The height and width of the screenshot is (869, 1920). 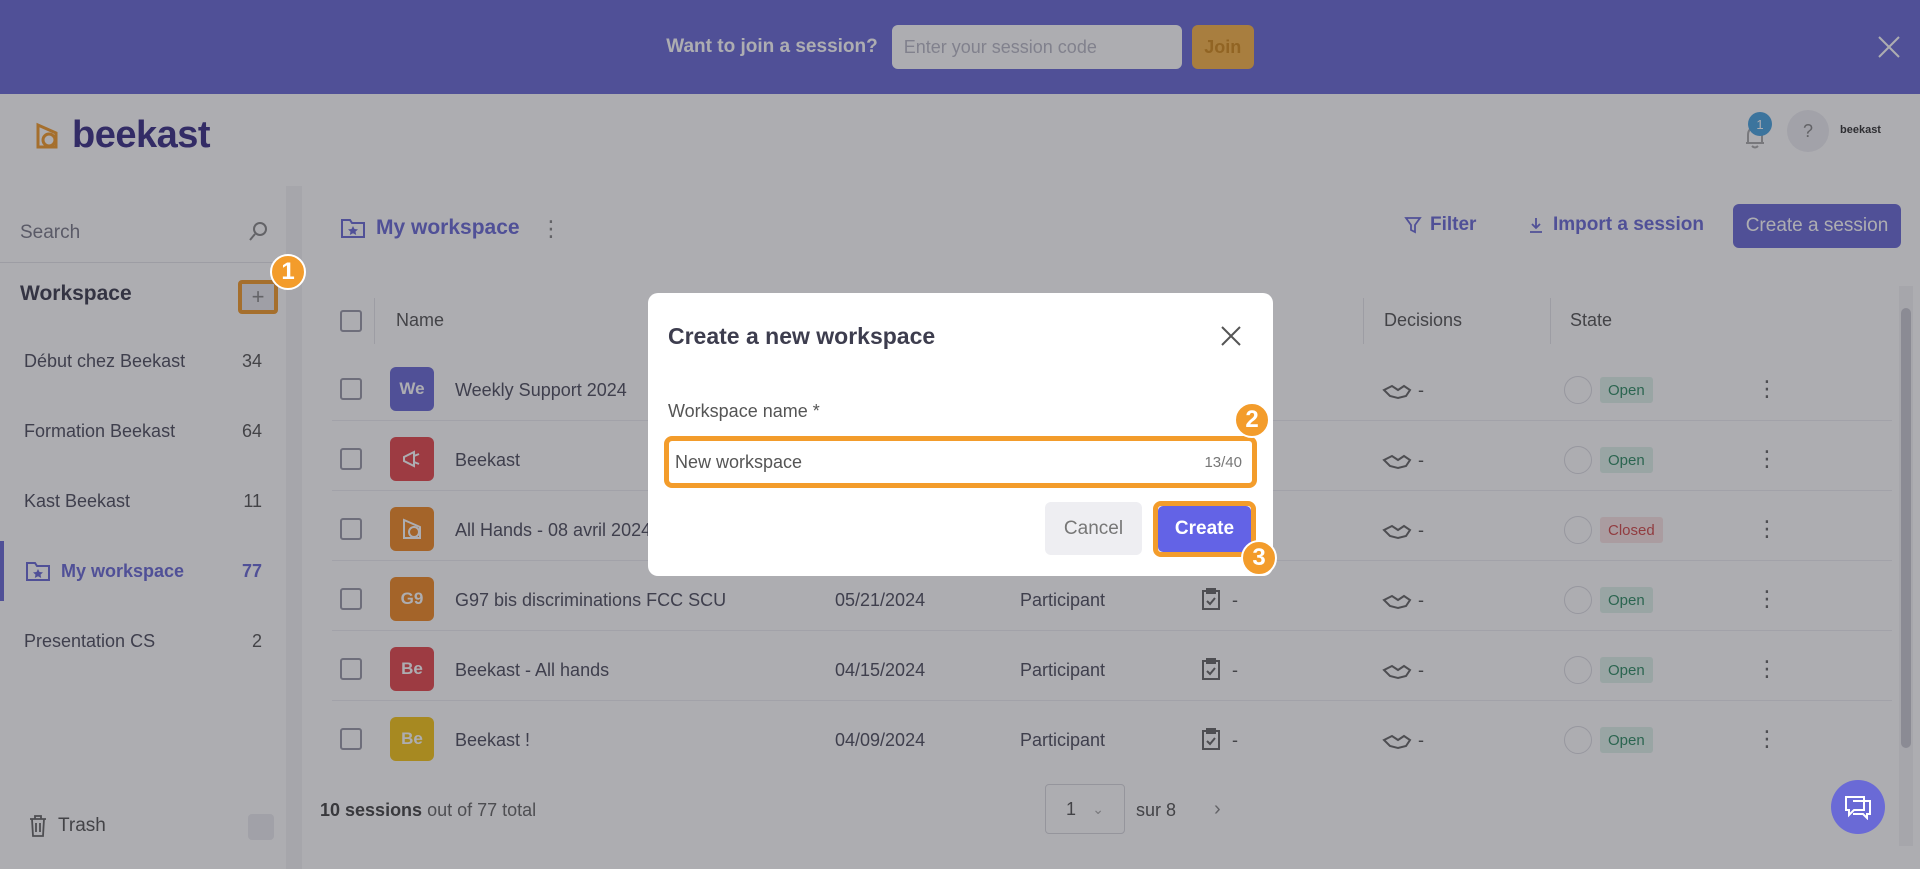 I want to click on step-marker-3: 3, so click(x=1259, y=558).